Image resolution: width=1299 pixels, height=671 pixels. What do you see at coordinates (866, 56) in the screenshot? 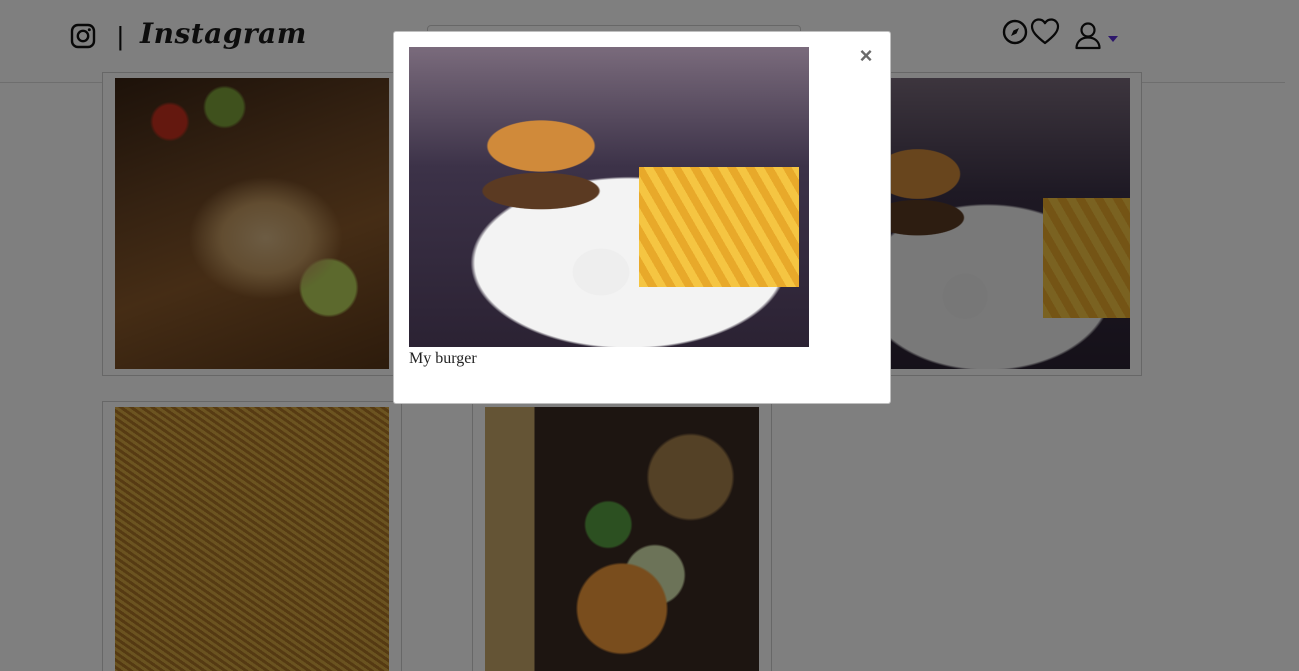
I see `close-icon: ×` at bounding box center [866, 56].